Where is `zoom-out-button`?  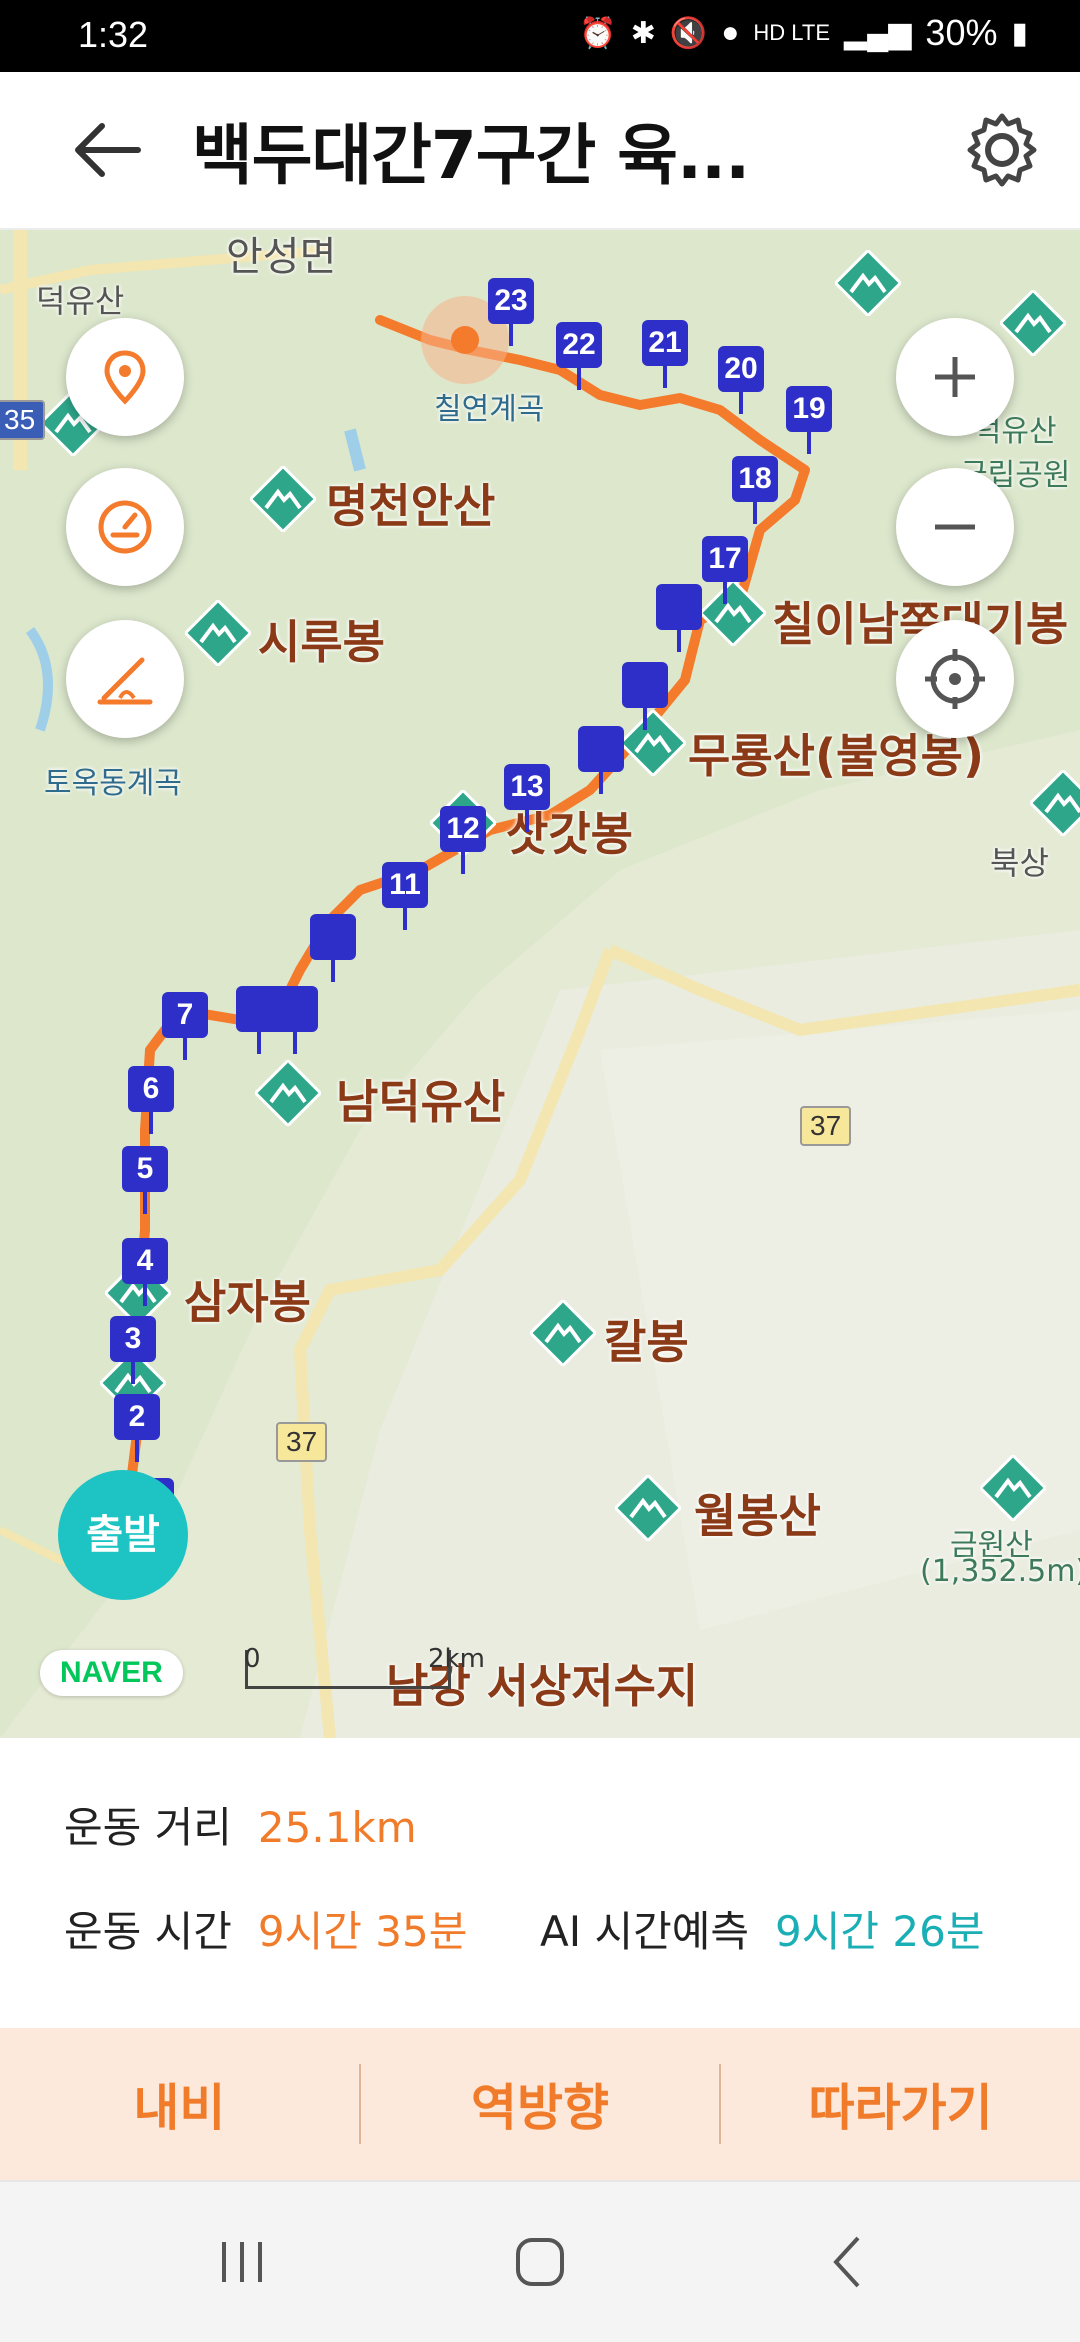
zoom-out-button is located at coordinates (955, 527).